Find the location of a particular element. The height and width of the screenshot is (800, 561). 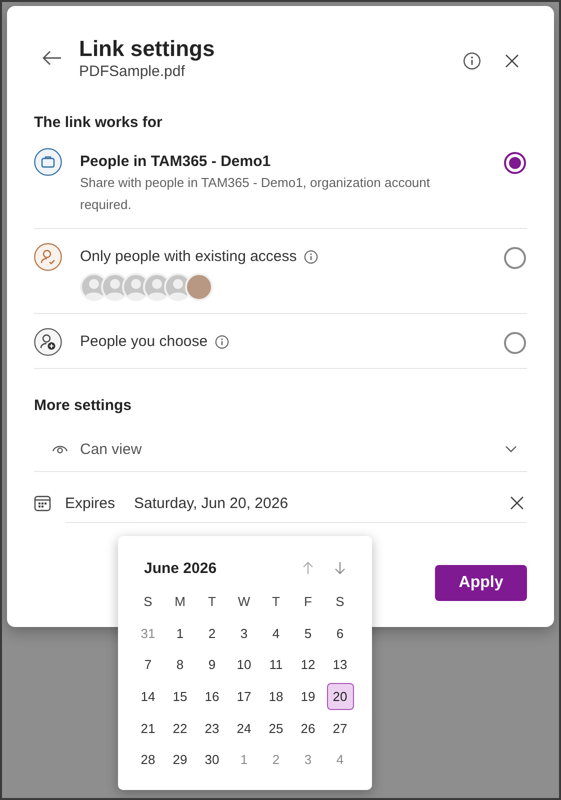

calendar-day: 6 is located at coordinates (340, 633).